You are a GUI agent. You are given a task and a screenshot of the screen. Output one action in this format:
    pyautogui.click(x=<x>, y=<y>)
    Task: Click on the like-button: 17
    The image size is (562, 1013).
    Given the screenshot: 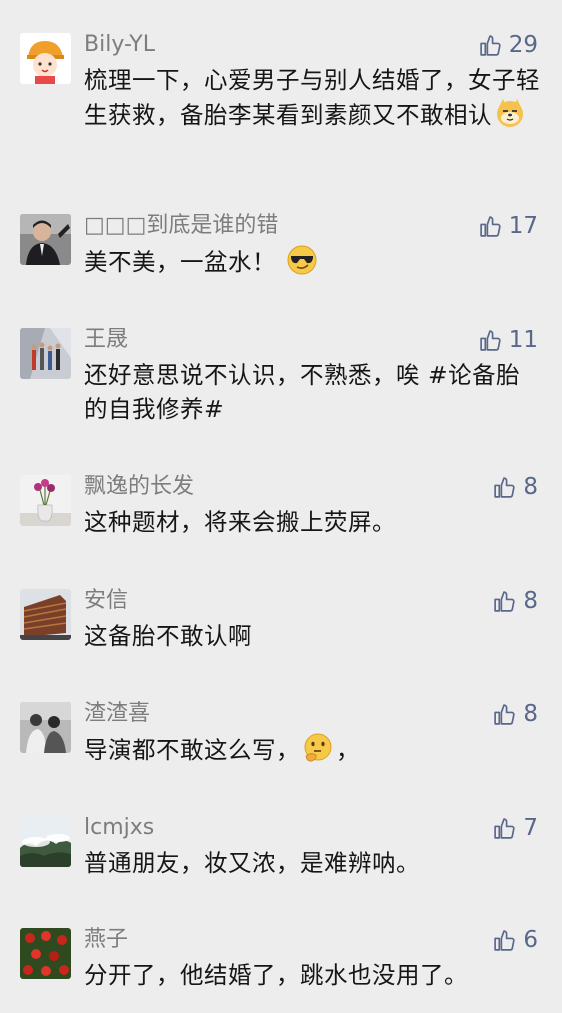 What is the action you would take?
    pyautogui.click(x=508, y=226)
    